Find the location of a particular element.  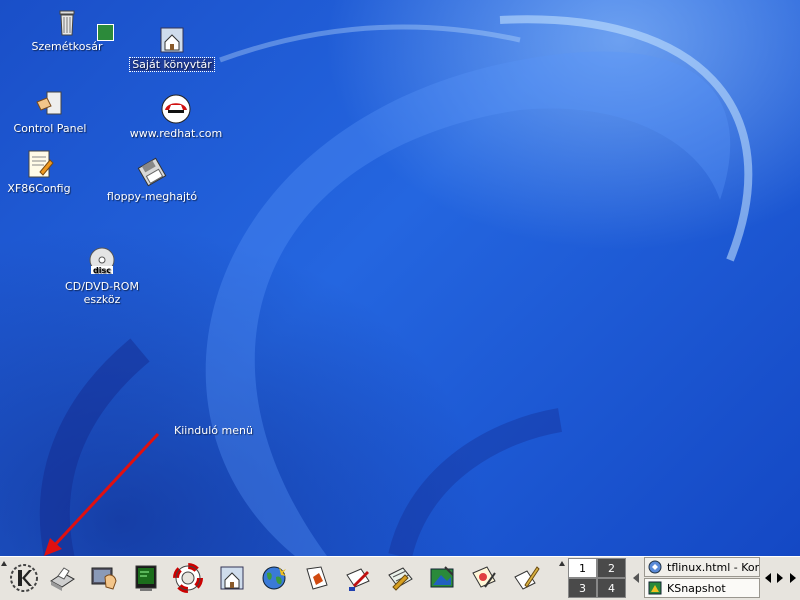

pager-desktop-1: 1 is located at coordinates (582, 568).